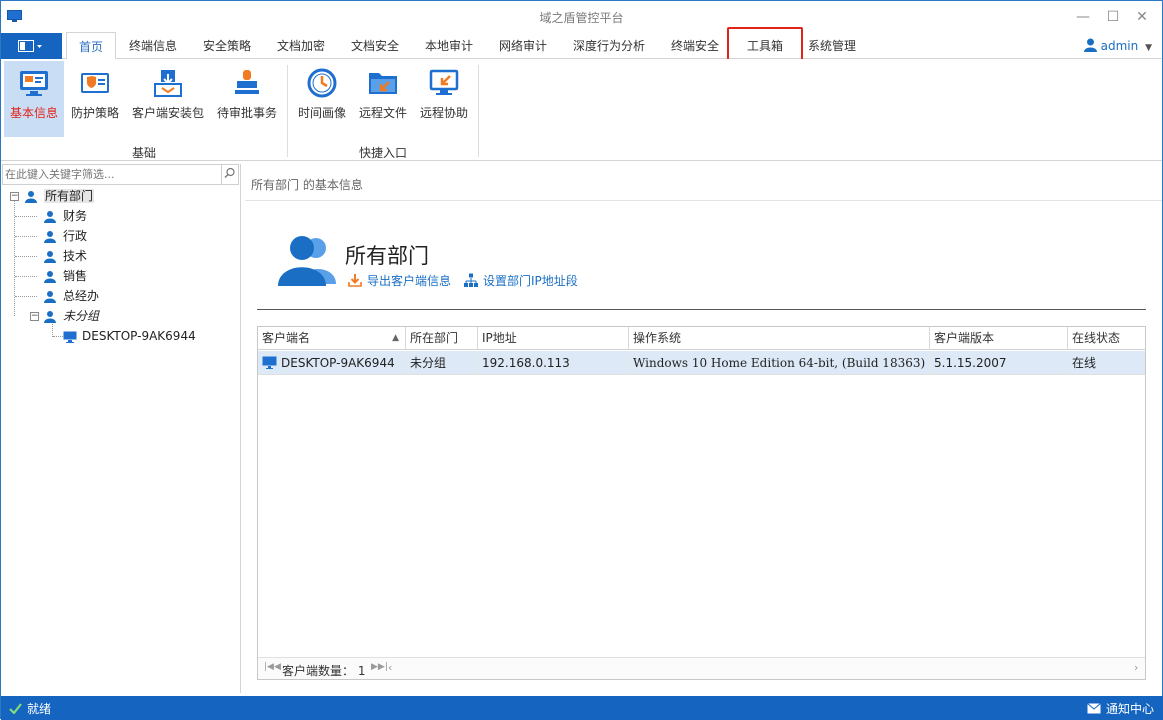  Describe the element at coordinates (355, 280) in the screenshot. I see `download-icon` at that location.